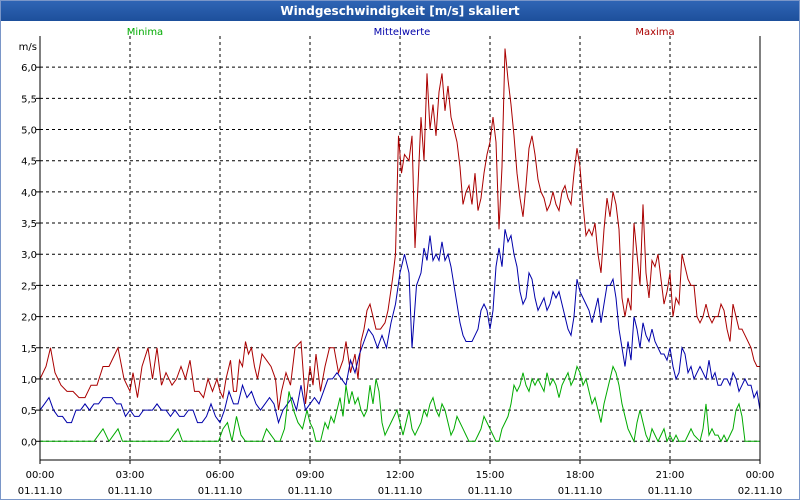 This screenshot has width=800, height=500. I want to click on y-tick-label: 2,0, so click(29, 318).